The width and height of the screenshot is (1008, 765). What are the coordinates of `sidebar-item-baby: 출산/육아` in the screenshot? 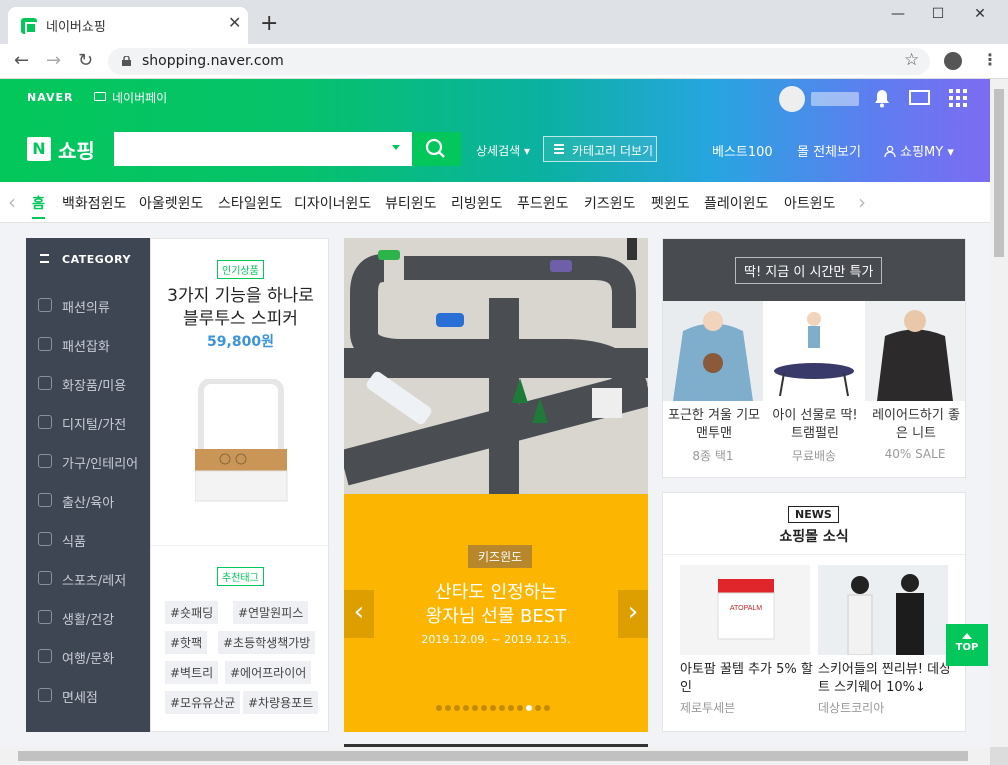 It's located at (88, 502).